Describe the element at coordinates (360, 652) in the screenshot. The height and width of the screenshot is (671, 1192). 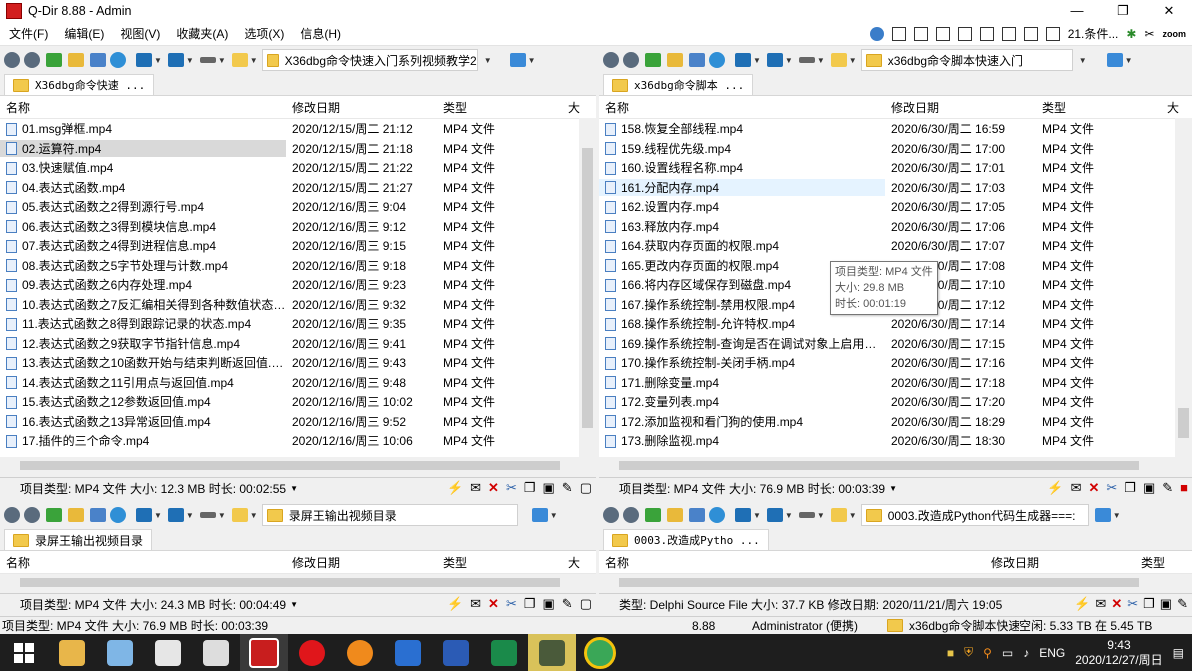
I see `taskbar-search` at that location.